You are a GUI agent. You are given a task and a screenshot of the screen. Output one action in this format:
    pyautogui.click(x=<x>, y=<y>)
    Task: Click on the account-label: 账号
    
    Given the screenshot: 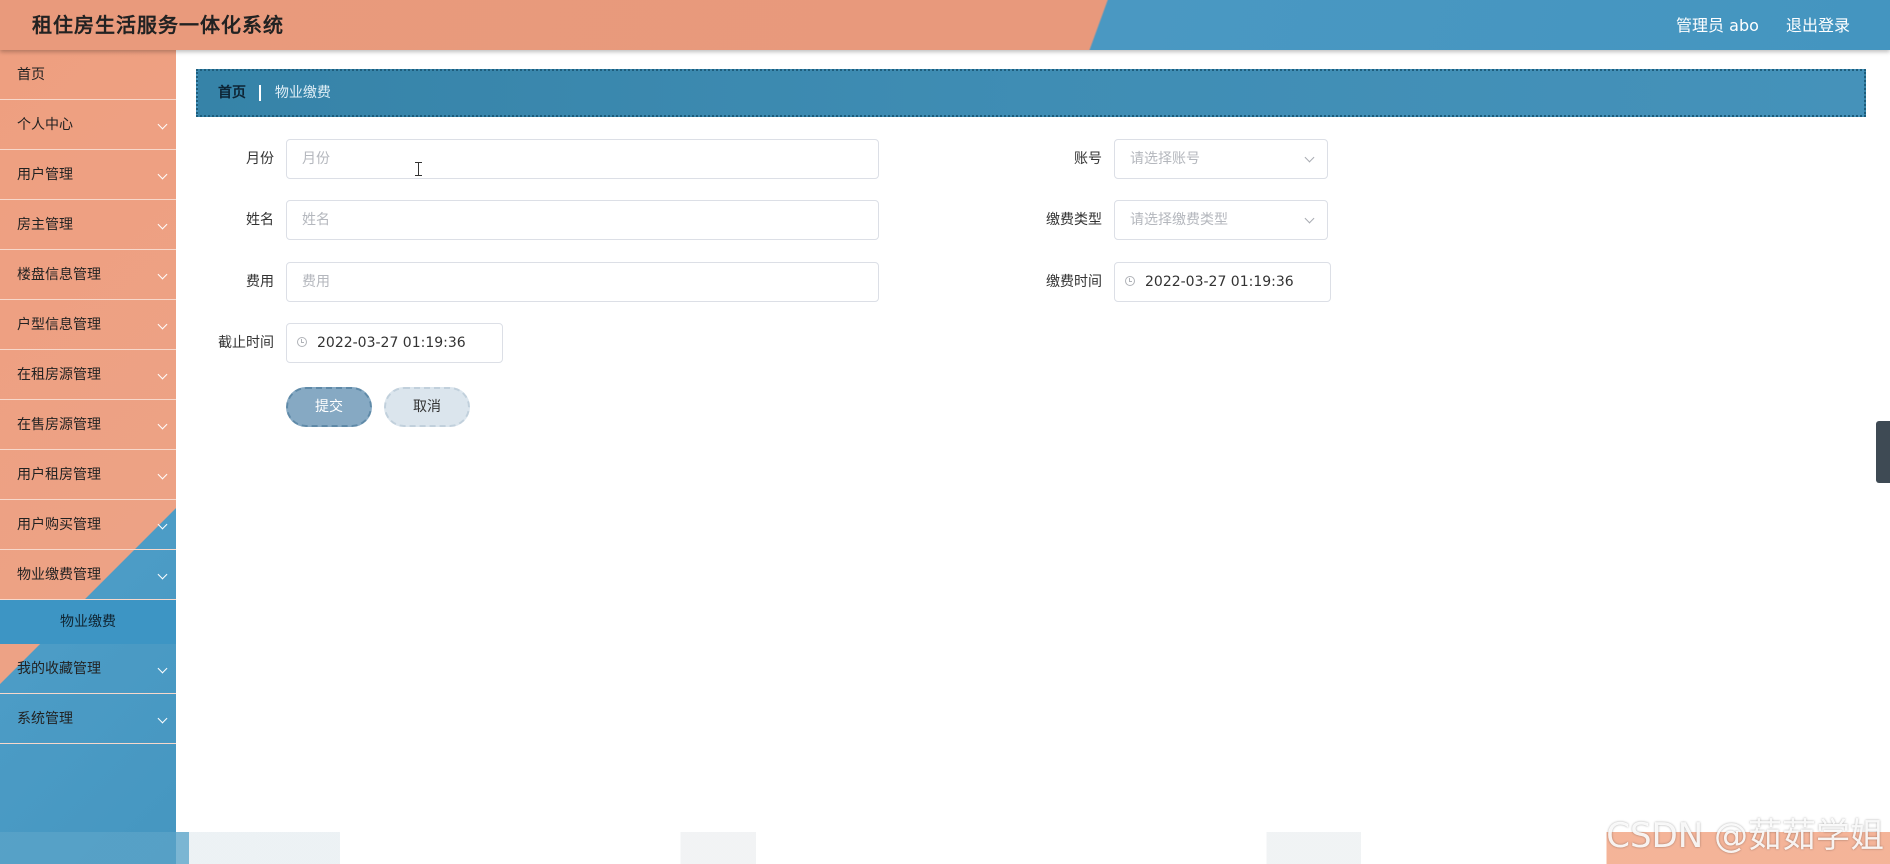 What is the action you would take?
    pyautogui.click(x=1088, y=159)
    